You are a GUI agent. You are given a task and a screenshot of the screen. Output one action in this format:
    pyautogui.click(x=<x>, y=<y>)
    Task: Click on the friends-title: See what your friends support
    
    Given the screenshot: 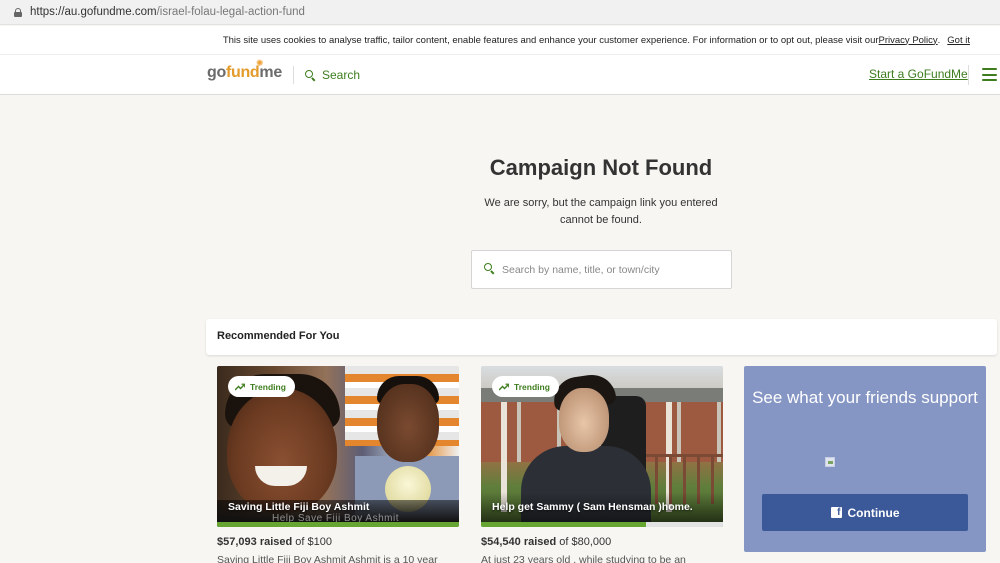 What is the action you would take?
    pyautogui.click(x=865, y=397)
    